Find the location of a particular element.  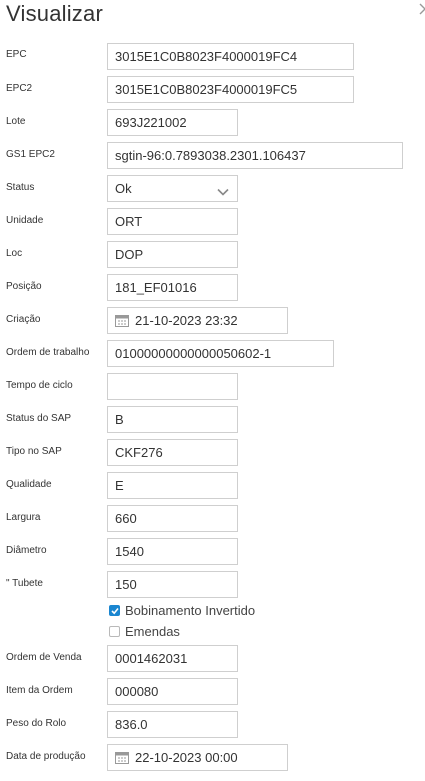

lote-label: Lote is located at coordinates (16, 121).